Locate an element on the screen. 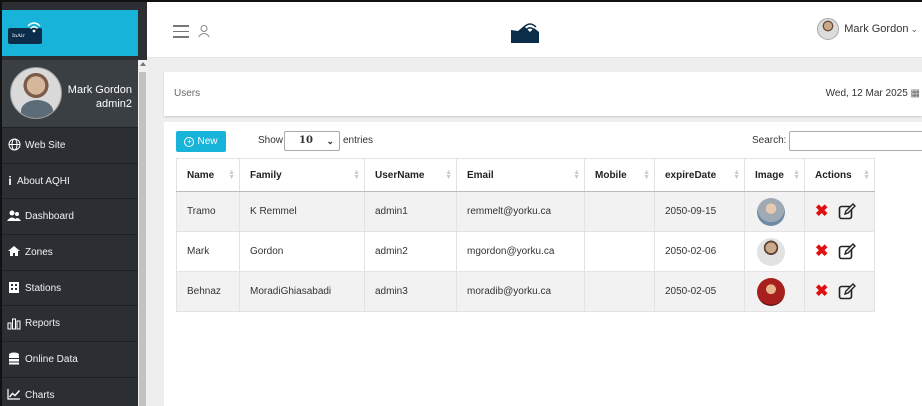  sidebar-item-label: Online Data is located at coordinates (51, 359).